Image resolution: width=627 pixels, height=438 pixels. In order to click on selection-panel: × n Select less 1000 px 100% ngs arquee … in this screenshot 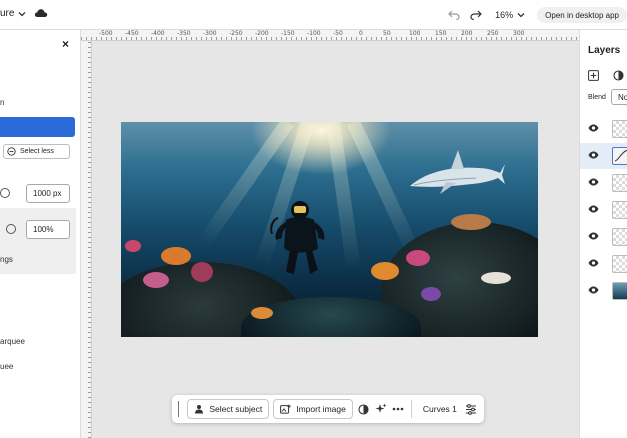, I will do `click(40, 234)`.